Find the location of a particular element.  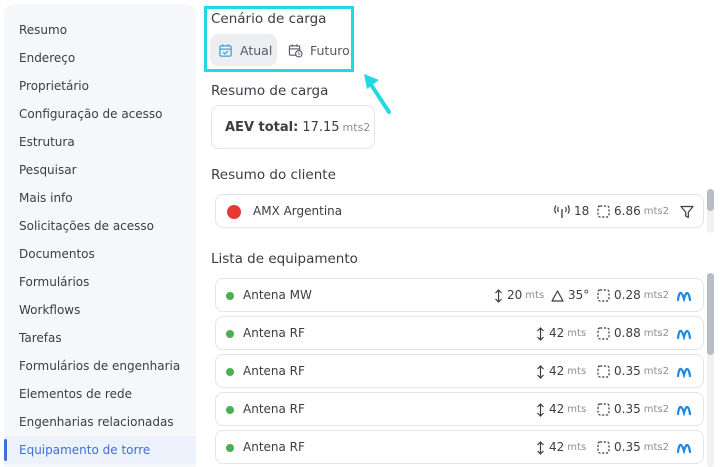

client-summary-title: Resumo do cliente is located at coordinates (273, 175).